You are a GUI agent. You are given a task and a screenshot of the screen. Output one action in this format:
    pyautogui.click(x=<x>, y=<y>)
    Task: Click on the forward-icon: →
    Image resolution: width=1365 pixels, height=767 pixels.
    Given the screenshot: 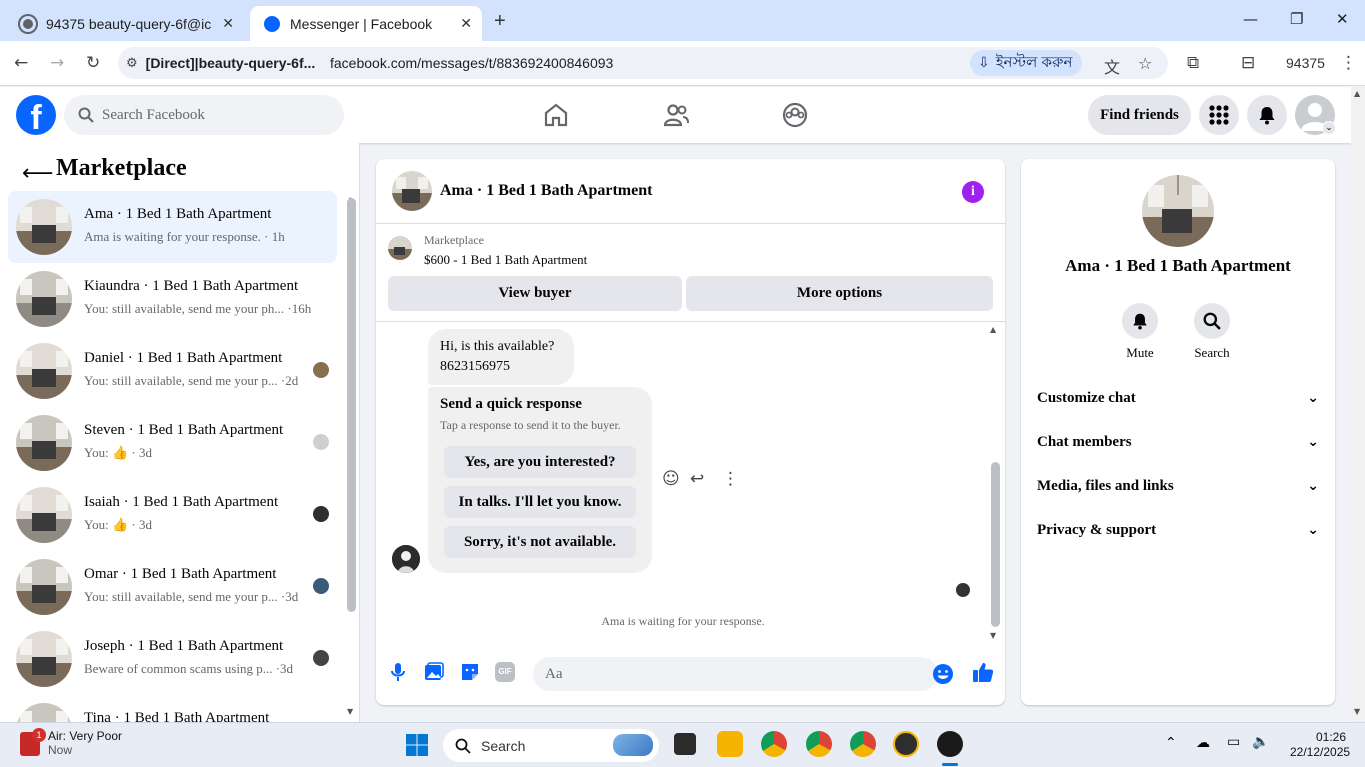 What is the action you would take?
    pyautogui.click(x=57, y=63)
    